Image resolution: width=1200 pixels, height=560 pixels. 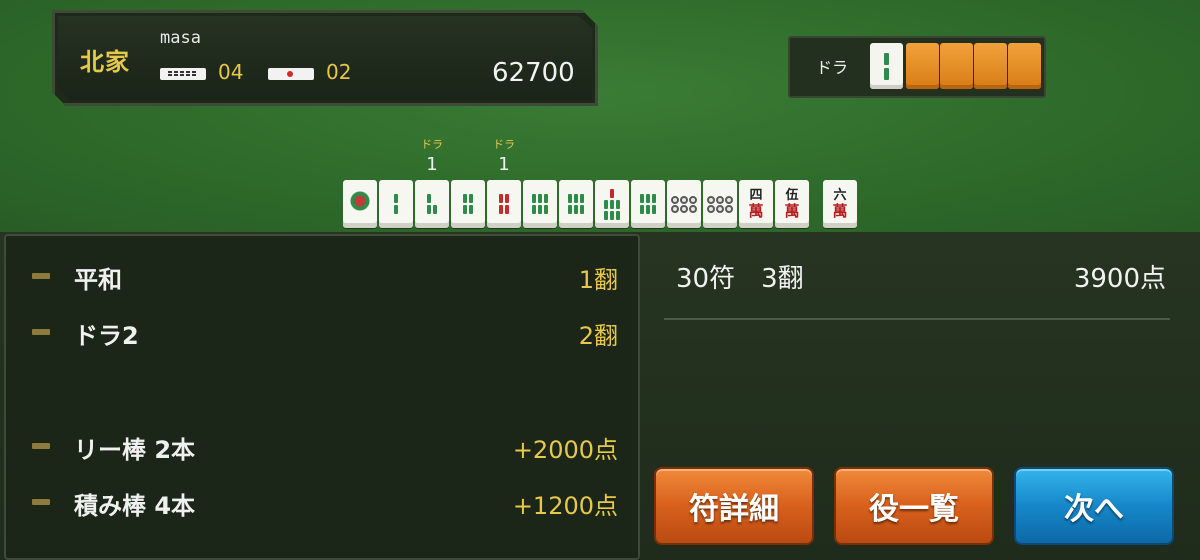 What do you see at coordinates (886, 66) in the screenshot?
I see `dora-indicator-tile` at bounding box center [886, 66].